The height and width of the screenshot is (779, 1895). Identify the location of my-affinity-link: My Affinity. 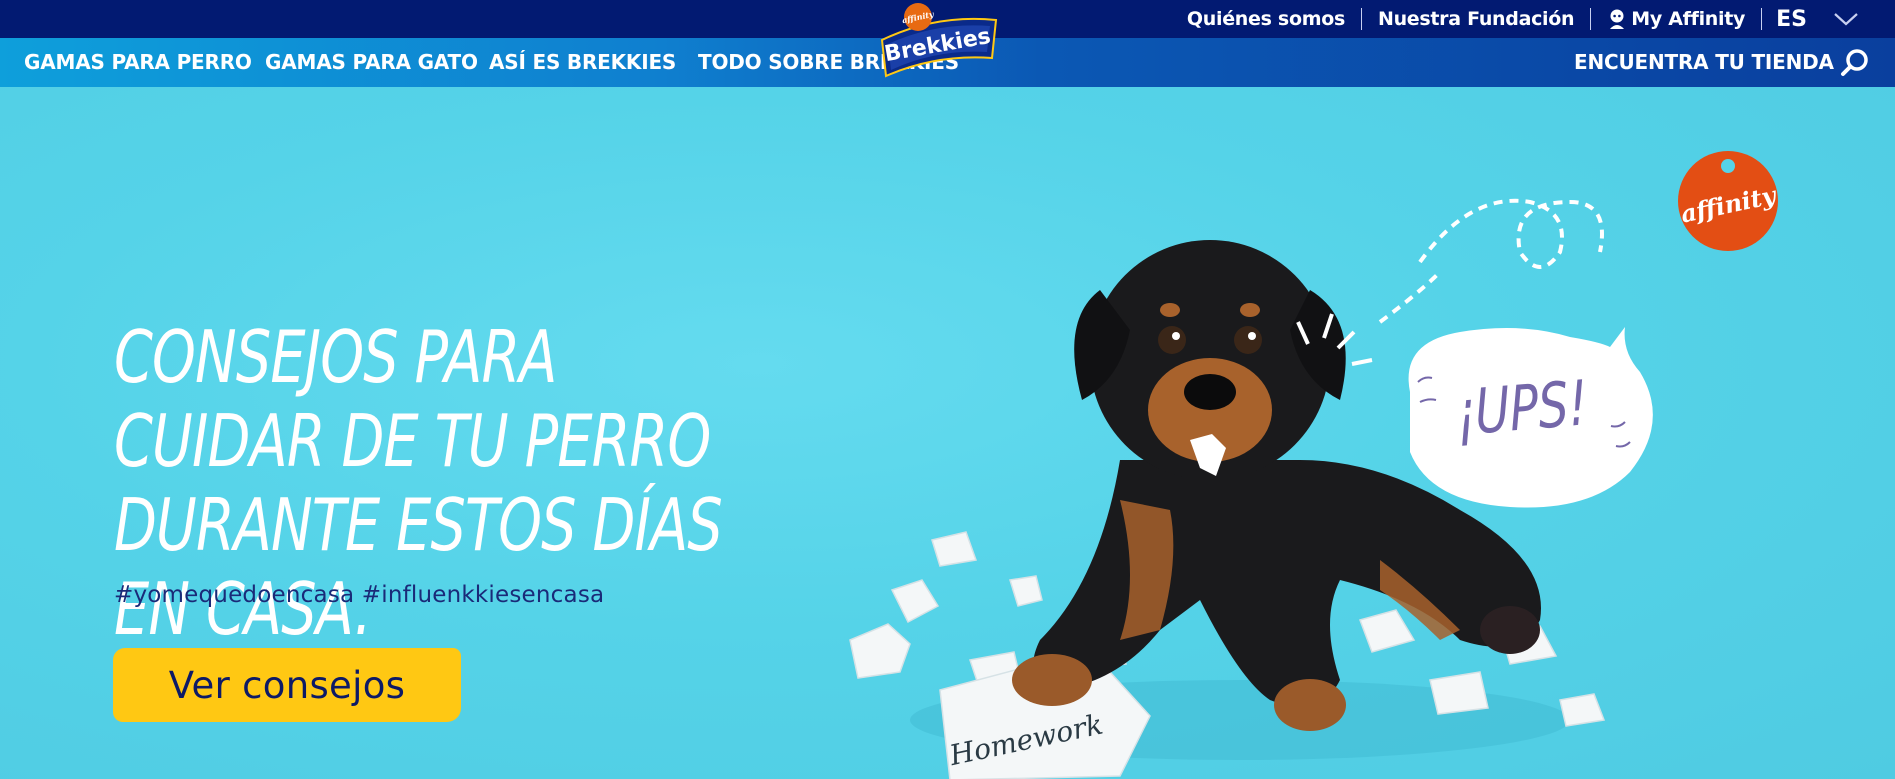
(1676, 19).